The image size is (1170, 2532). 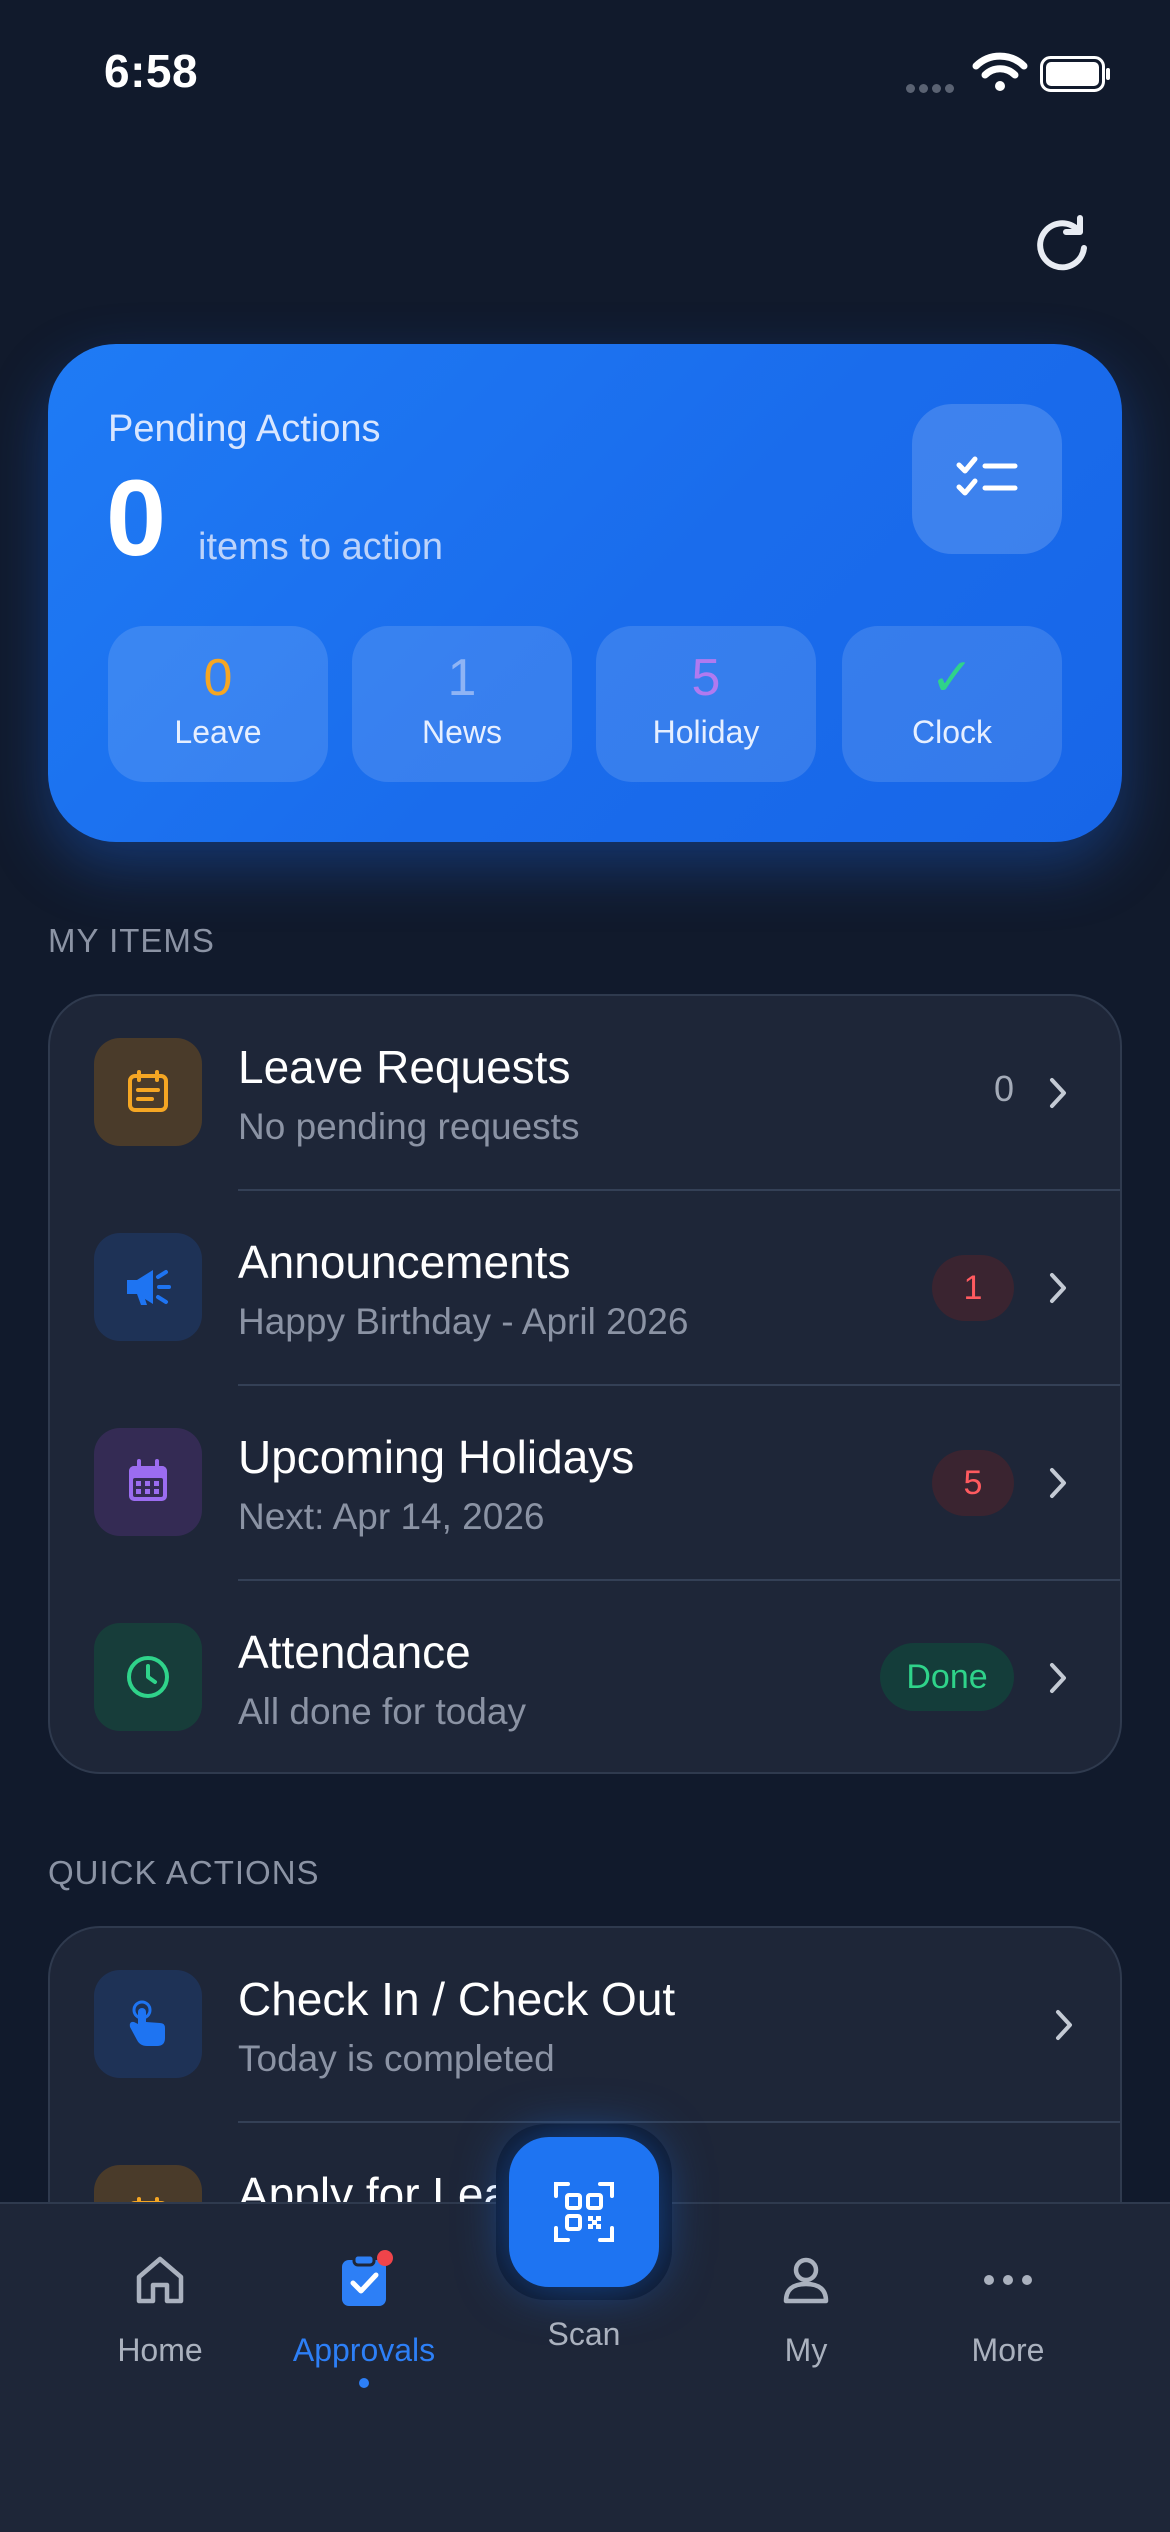 I want to click on active-indicator, so click(x=364, y=2383).